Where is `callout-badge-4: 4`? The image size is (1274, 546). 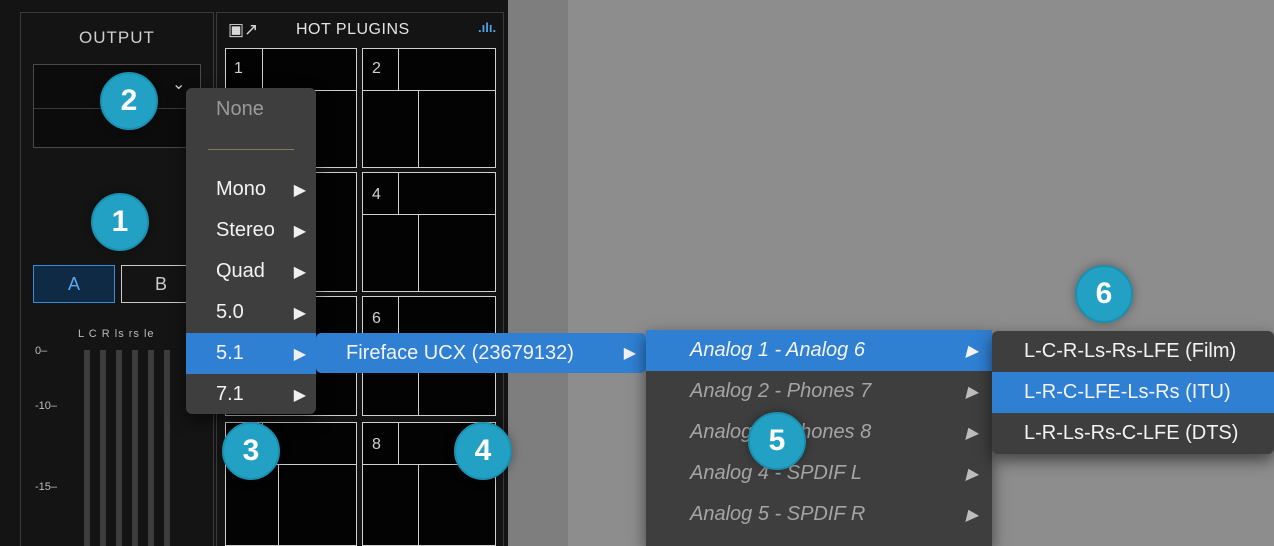 callout-badge-4: 4 is located at coordinates (483, 451).